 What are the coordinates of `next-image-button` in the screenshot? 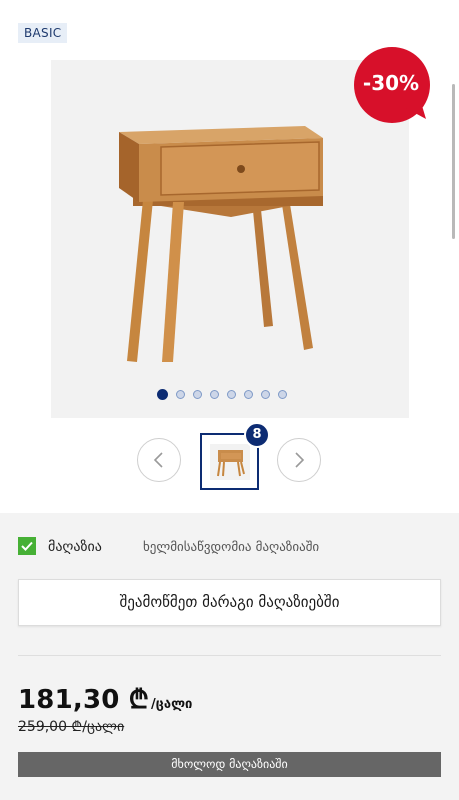 It's located at (299, 460).